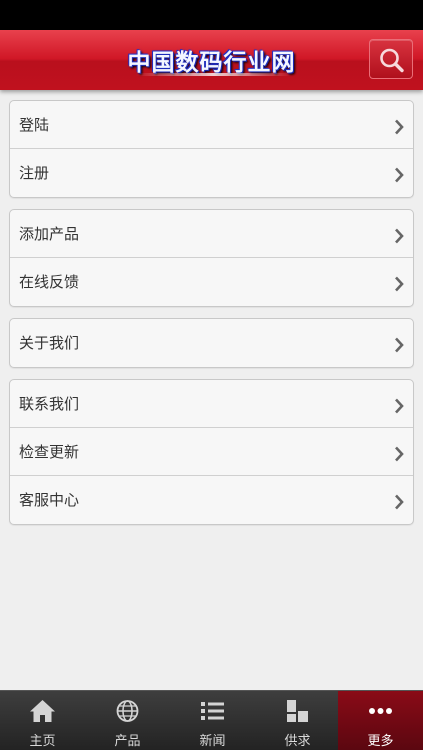 Image resolution: width=423 pixels, height=750 pixels. What do you see at coordinates (49, 282) in the screenshot?
I see `menu-item-label: 在线反馈` at bounding box center [49, 282].